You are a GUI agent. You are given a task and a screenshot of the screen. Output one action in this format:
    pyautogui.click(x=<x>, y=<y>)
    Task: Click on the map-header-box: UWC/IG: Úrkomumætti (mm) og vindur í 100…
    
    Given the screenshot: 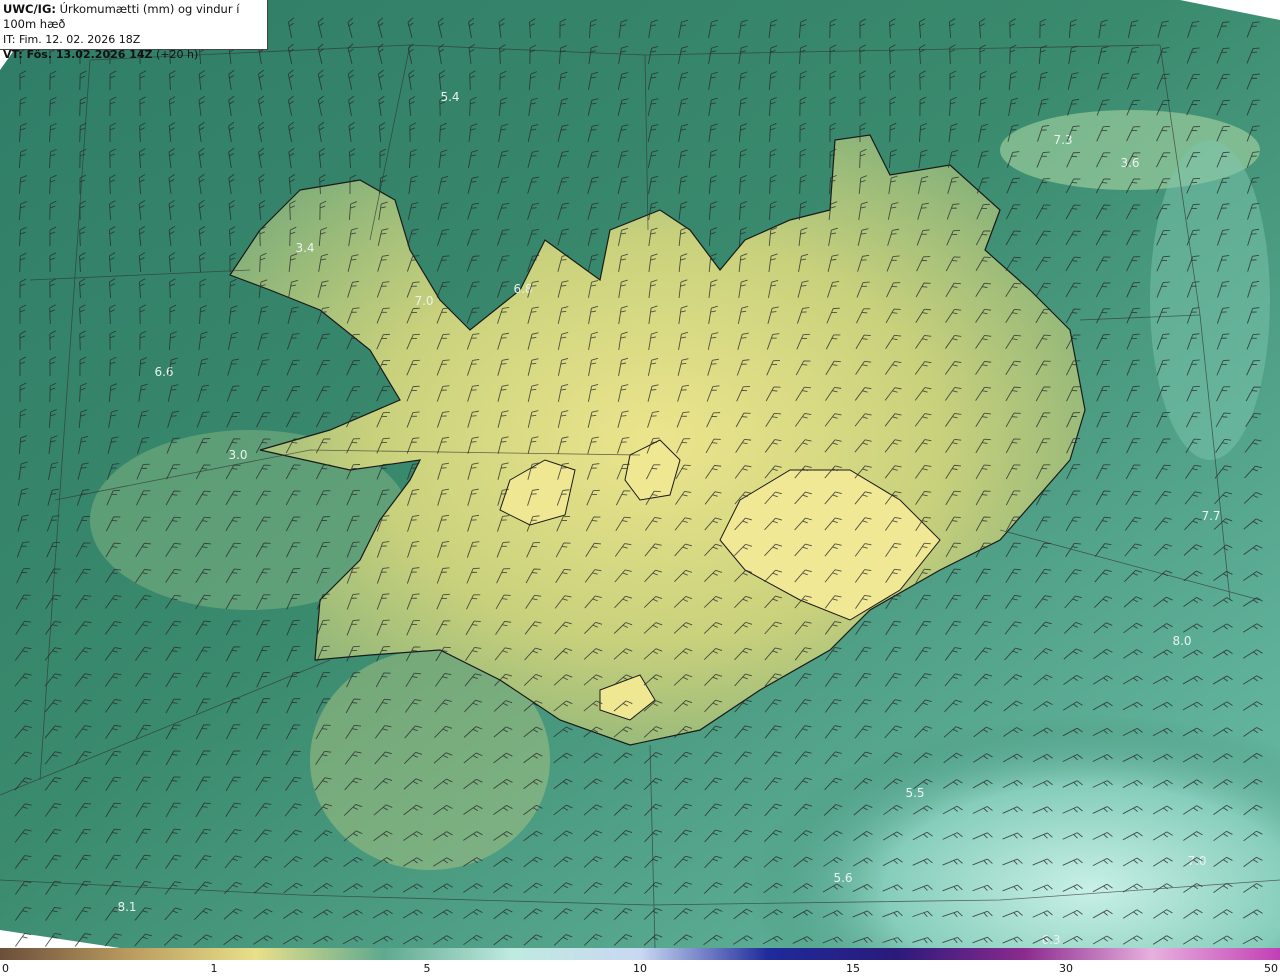 What is the action you would take?
    pyautogui.click(x=134, y=30)
    